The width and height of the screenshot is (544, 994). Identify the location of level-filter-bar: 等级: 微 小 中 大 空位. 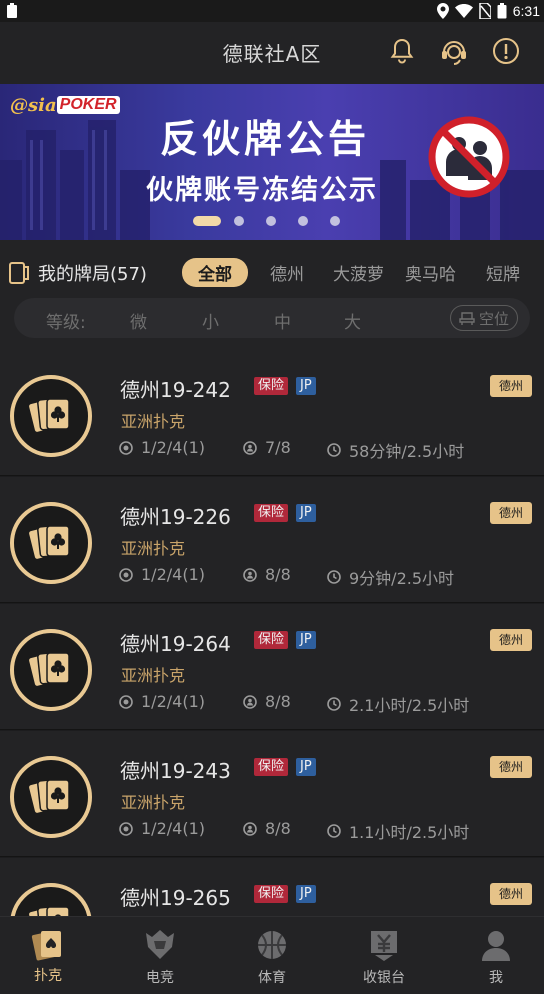
(272, 318).